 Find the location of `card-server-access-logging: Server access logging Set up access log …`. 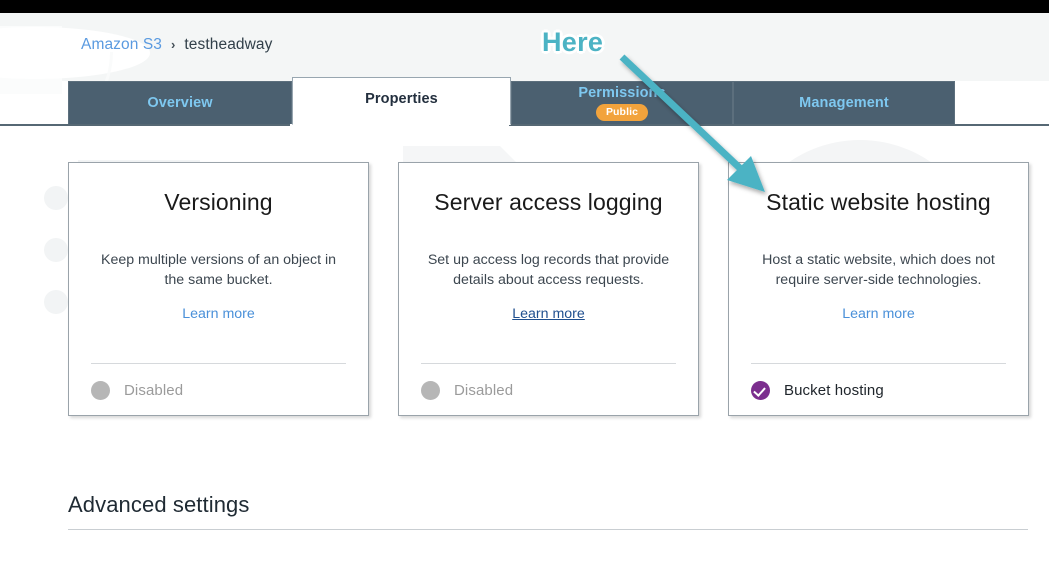

card-server-access-logging: Server access logging Set up access log … is located at coordinates (548, 289).